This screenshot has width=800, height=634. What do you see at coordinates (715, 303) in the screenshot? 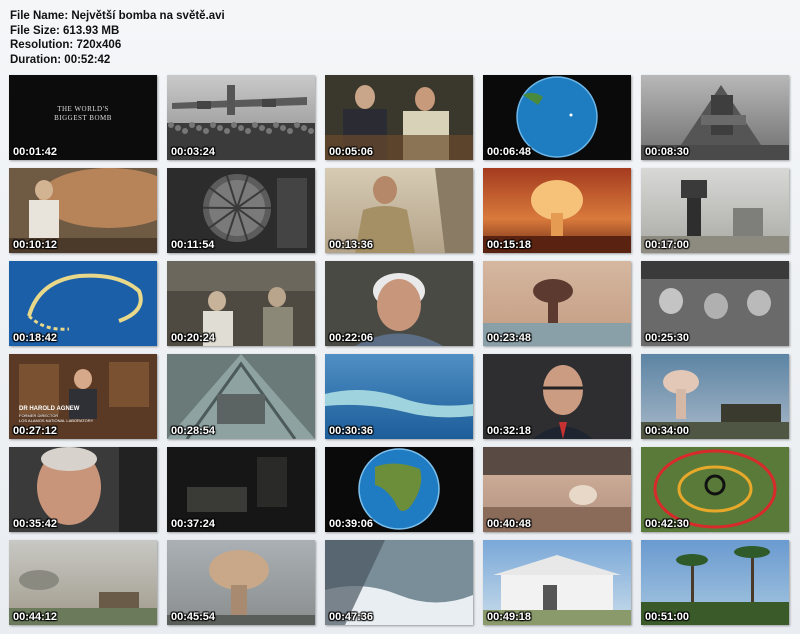
I see `thumbnail: 00:25:30` at bounding box center [715, 303].